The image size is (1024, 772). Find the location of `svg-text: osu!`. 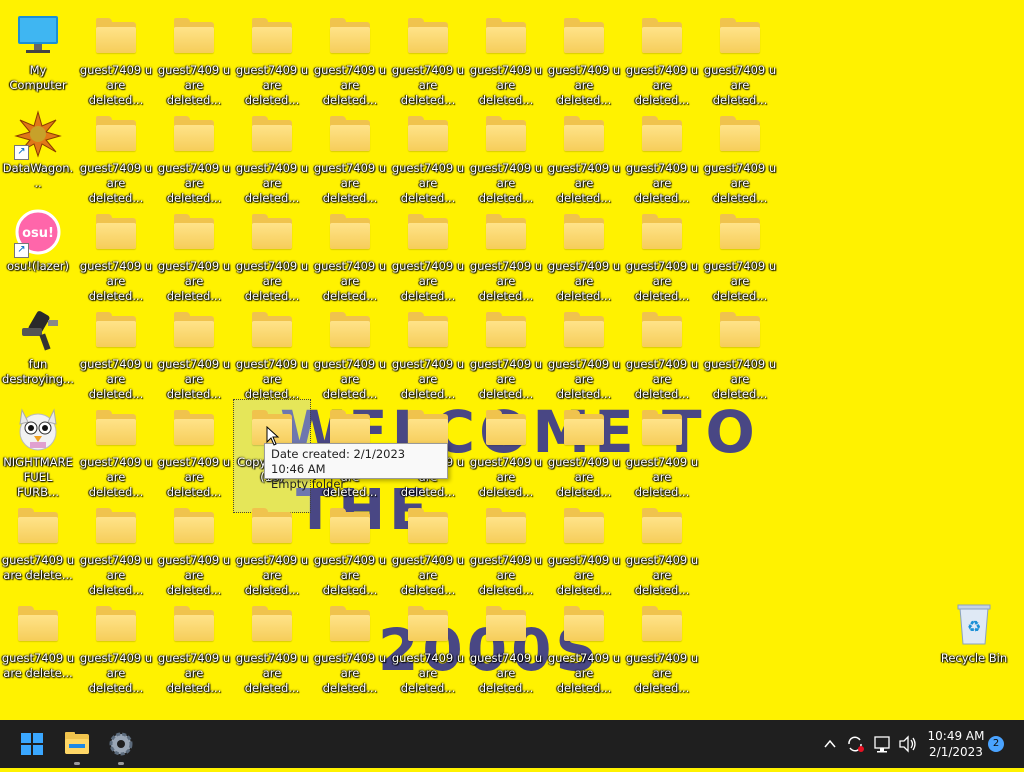

svg-text: osu! is located at coordinates (38, 233).